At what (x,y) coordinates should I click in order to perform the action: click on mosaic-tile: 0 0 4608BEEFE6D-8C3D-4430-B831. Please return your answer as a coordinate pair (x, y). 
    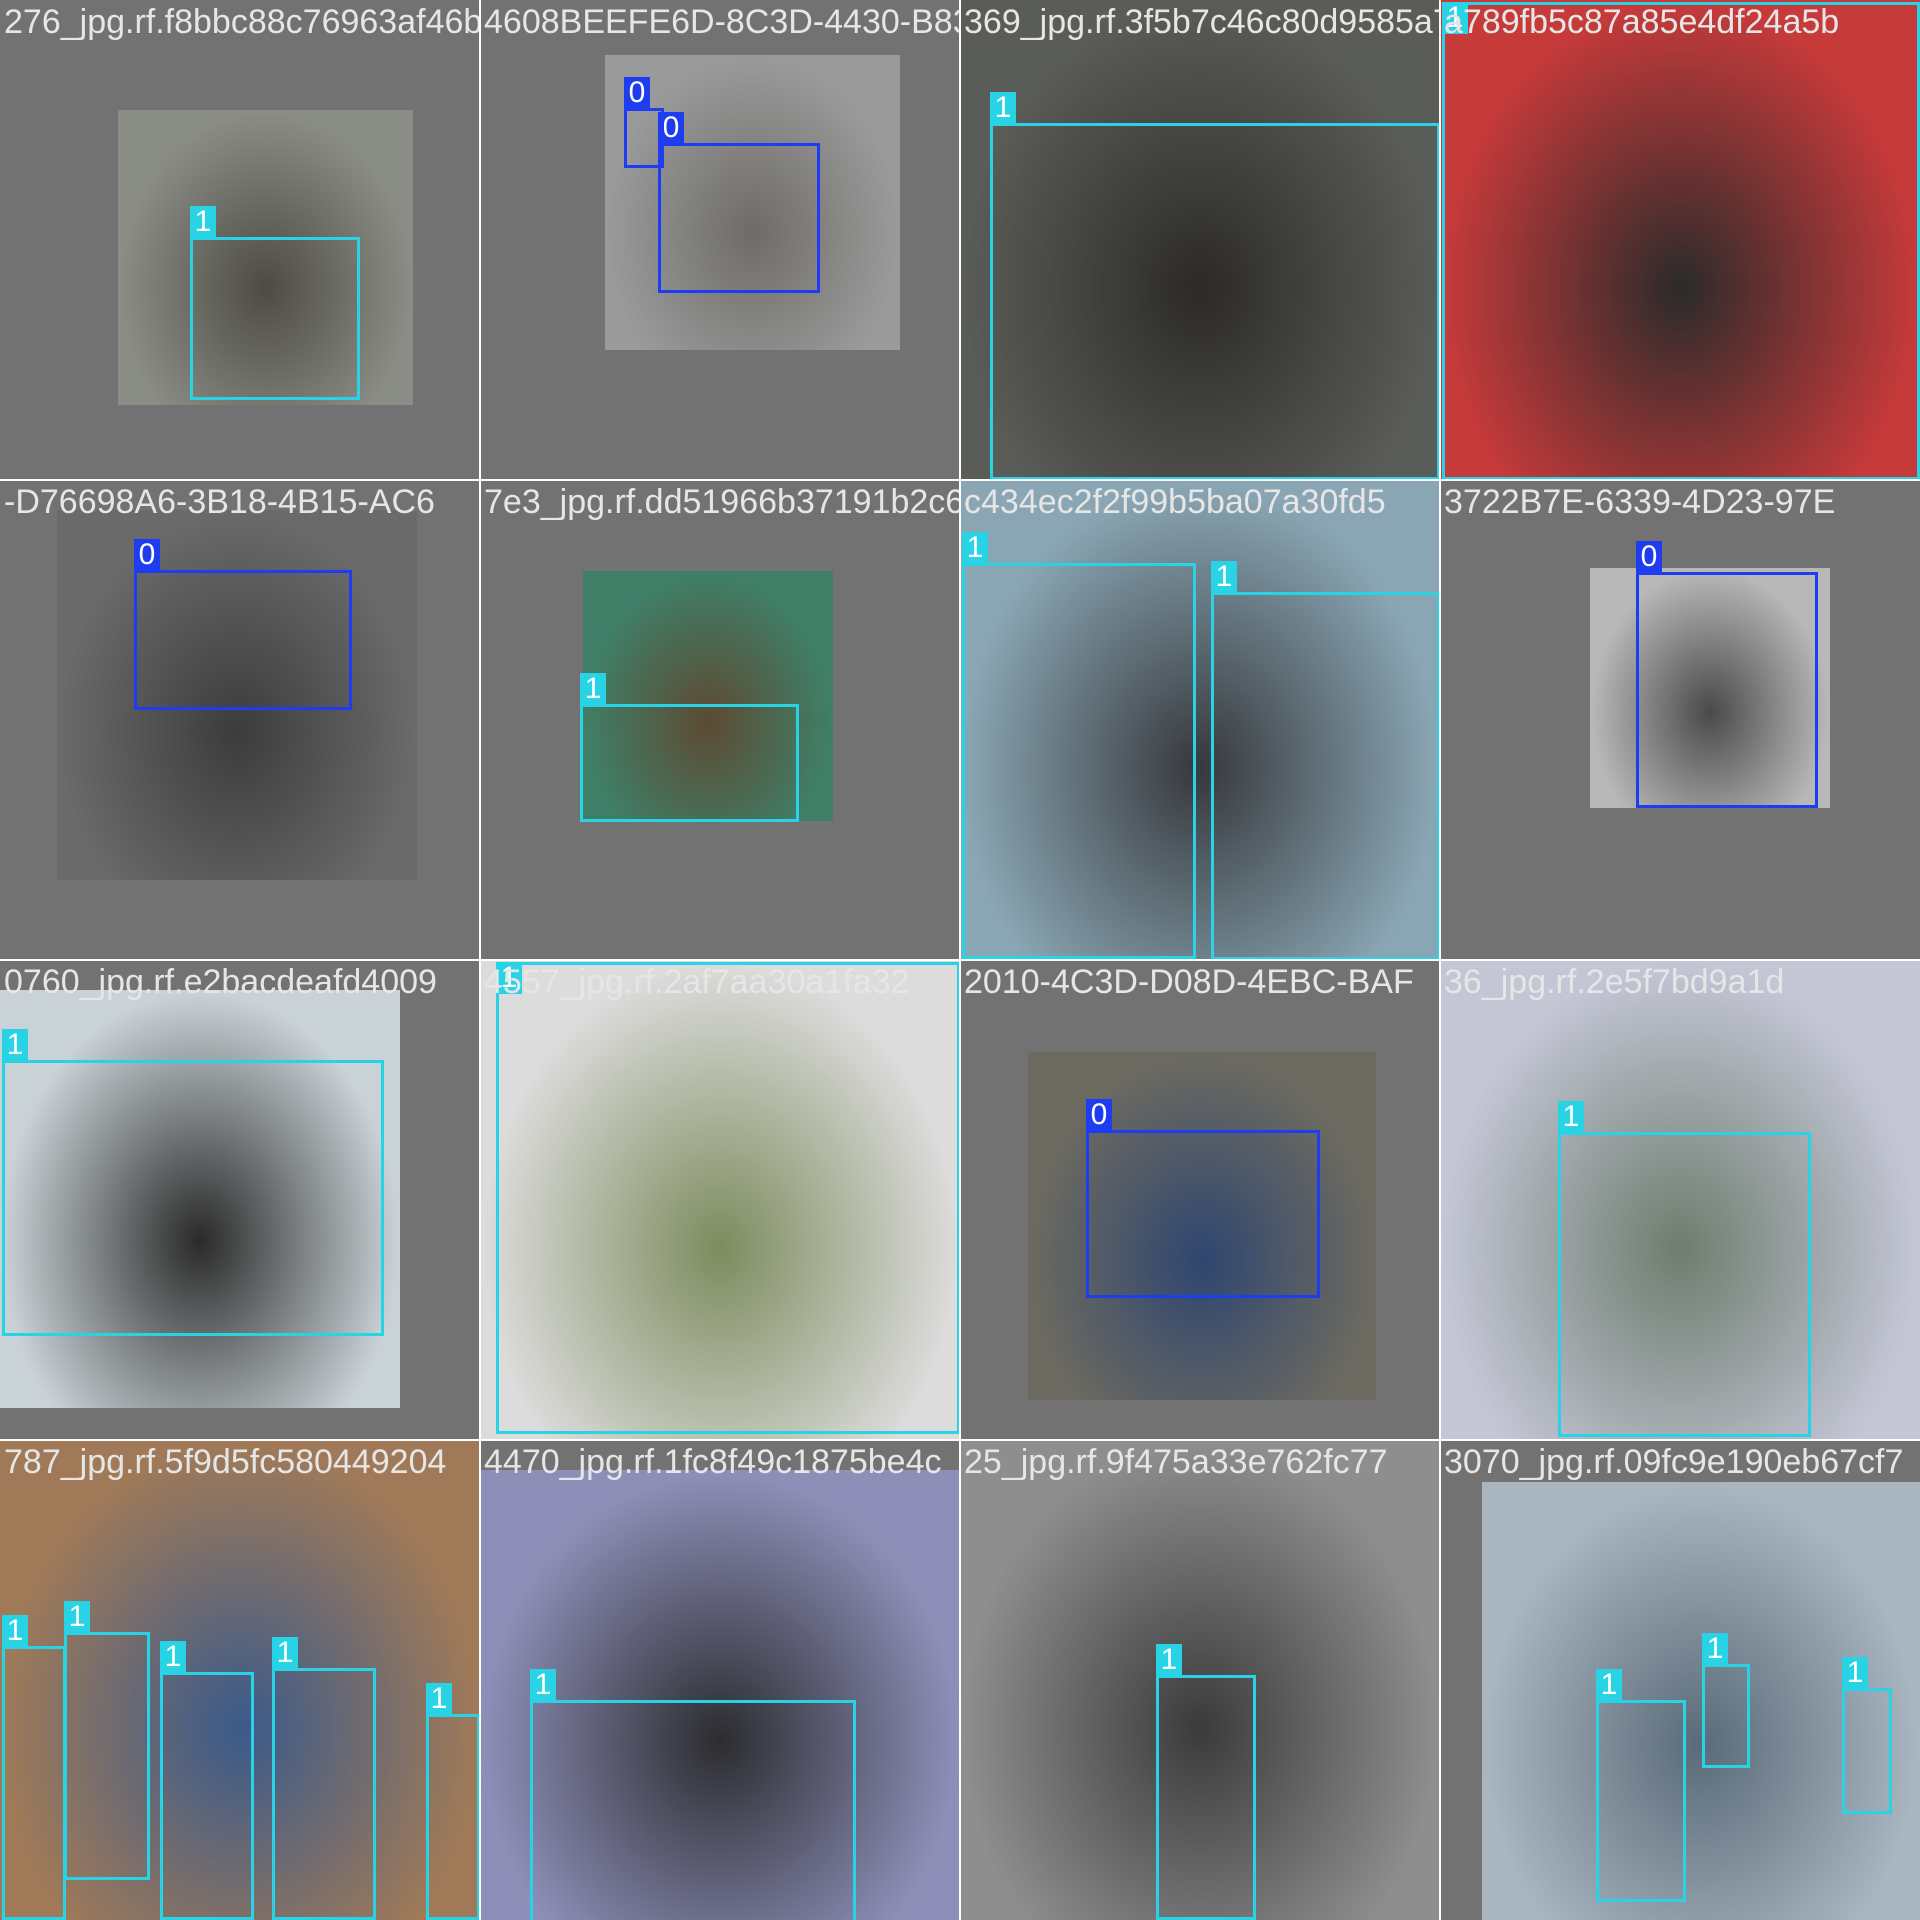
    Looking at the image, I should click on (720, 240).